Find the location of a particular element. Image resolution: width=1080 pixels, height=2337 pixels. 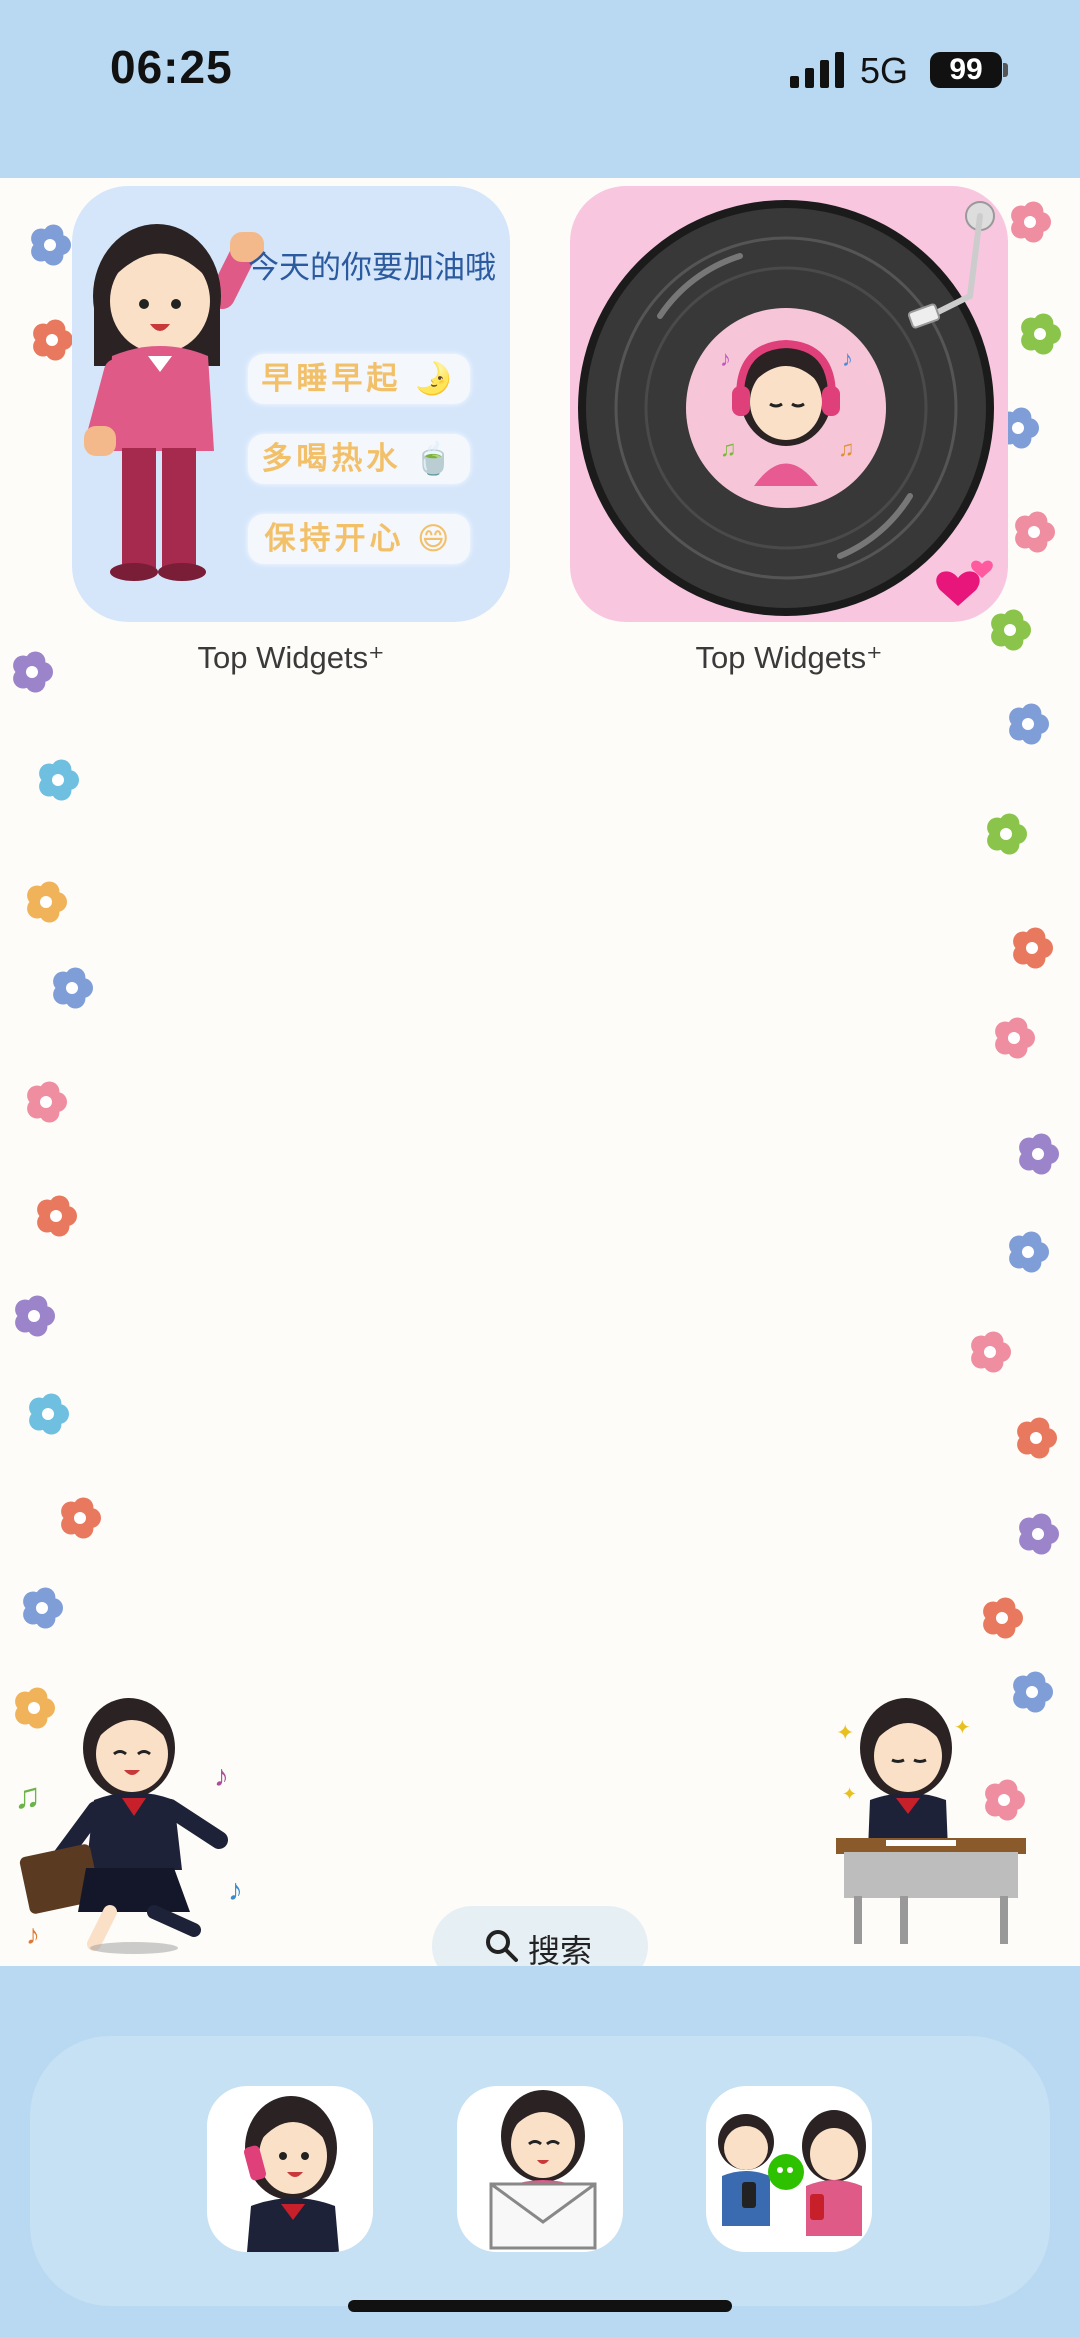

status-time: 06:25 is located at coordinates (171, 67).